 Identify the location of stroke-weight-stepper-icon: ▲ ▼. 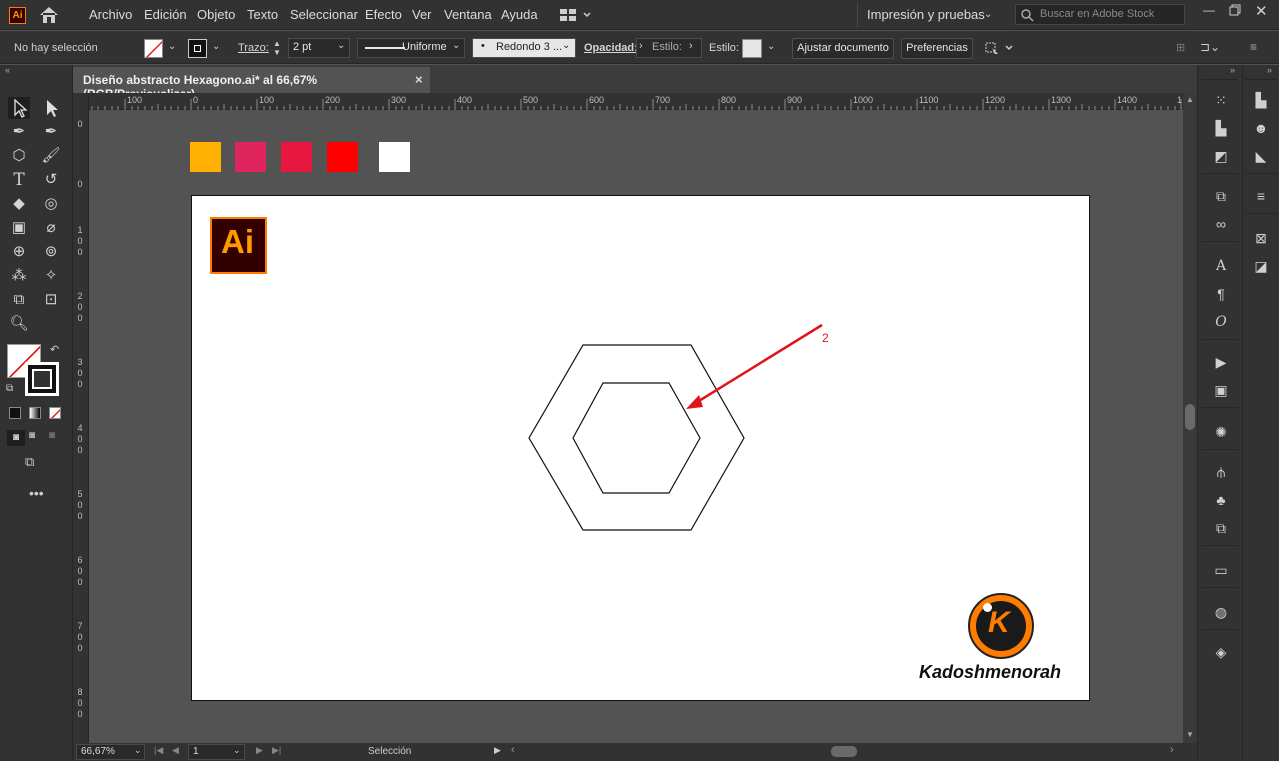
(277, 48).